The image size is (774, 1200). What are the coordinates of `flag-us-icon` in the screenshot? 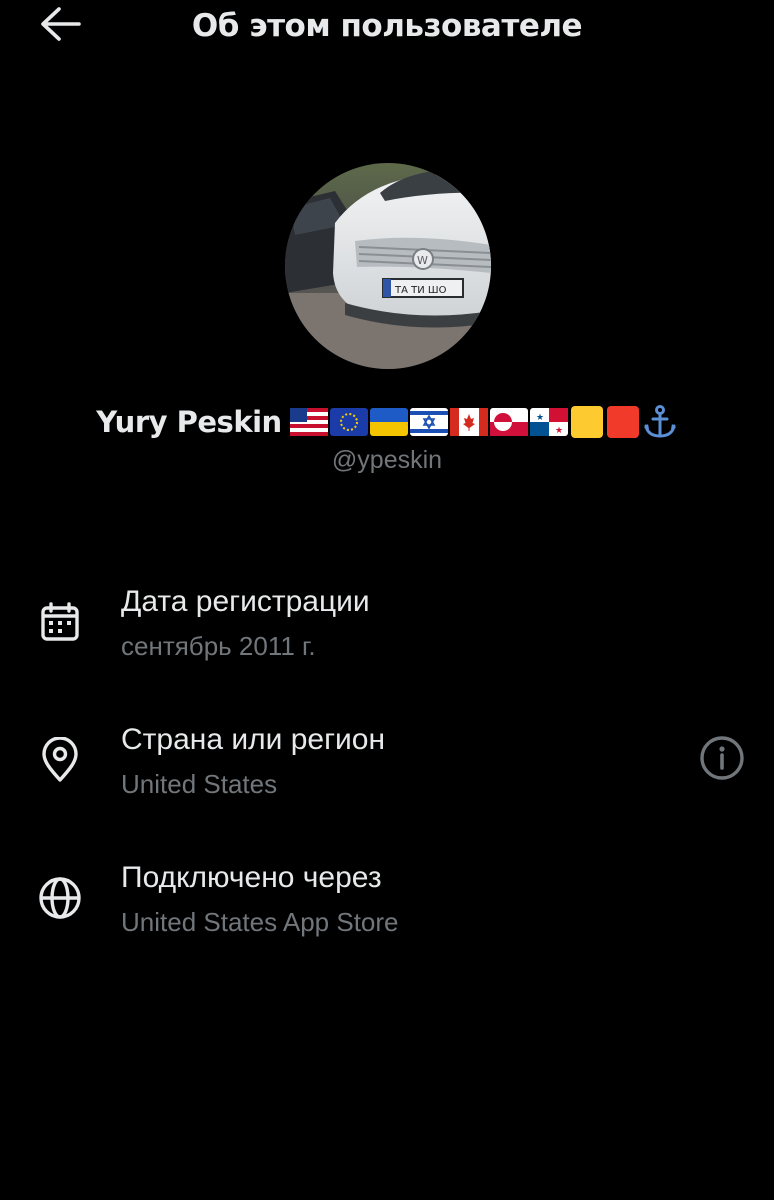 It's located at (308, 422).